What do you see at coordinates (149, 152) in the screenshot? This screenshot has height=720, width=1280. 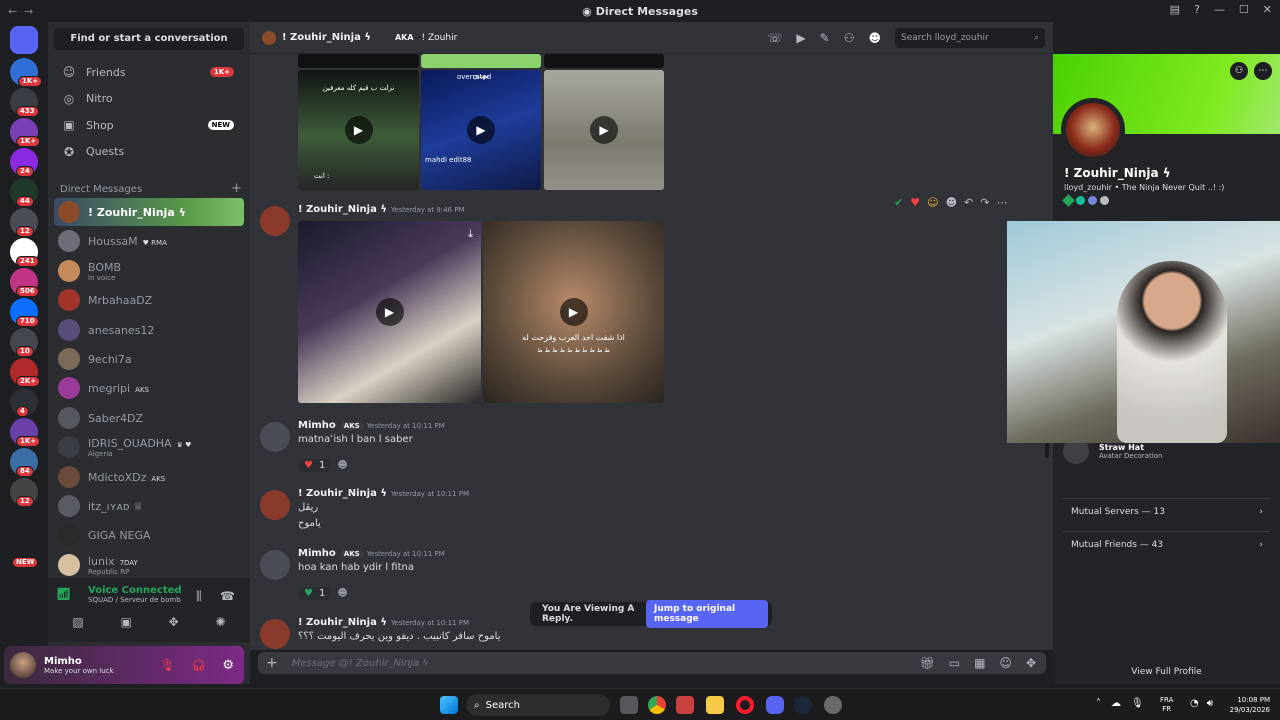 I see `nav-quests: ✪ Quests` at bounding box center [149, 152].